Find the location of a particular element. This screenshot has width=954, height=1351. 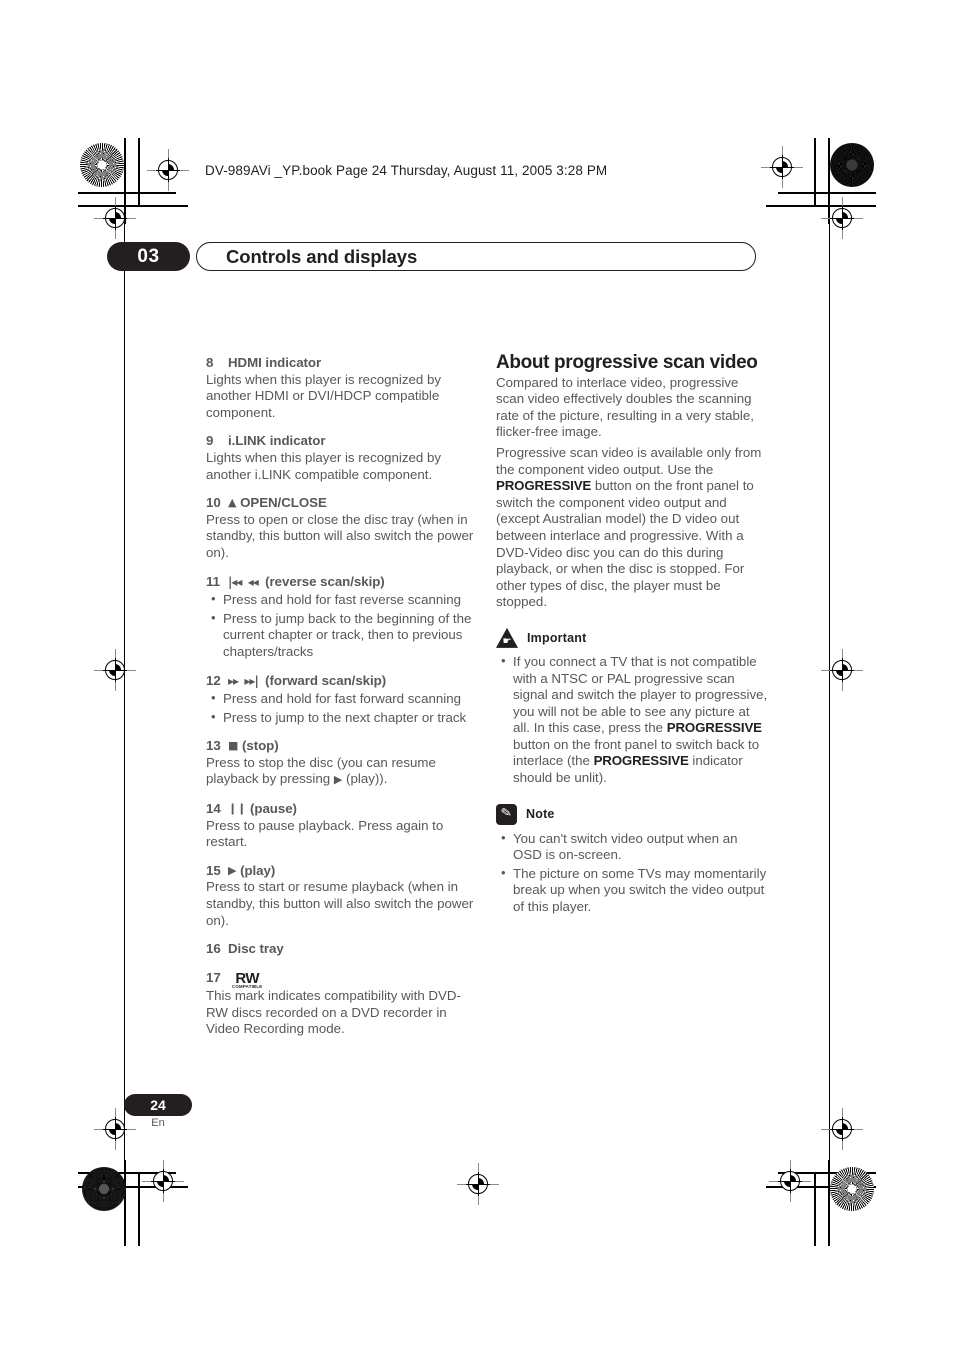

chapter-banner: 03 Controls and displays is located at coordinates (431, 256).